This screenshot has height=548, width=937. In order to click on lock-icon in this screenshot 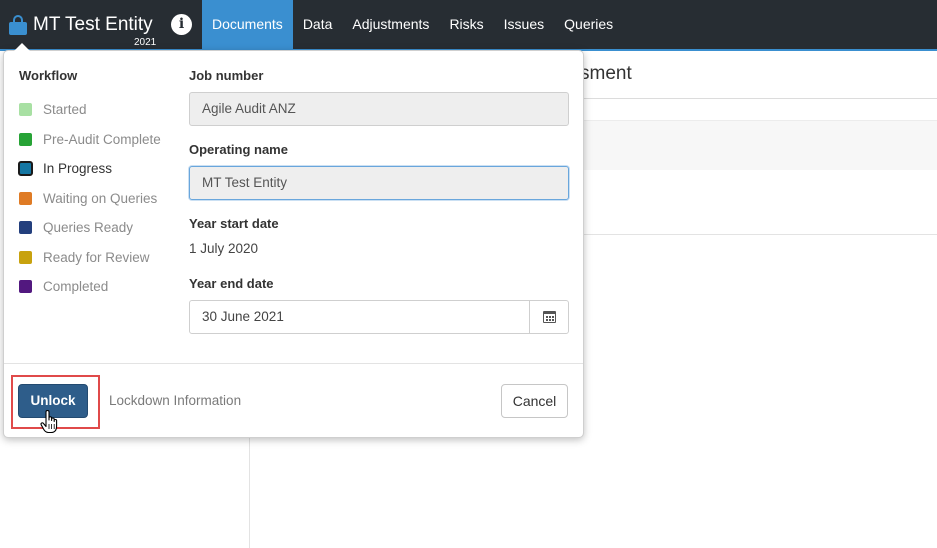, I will do `click(18, 24)`.